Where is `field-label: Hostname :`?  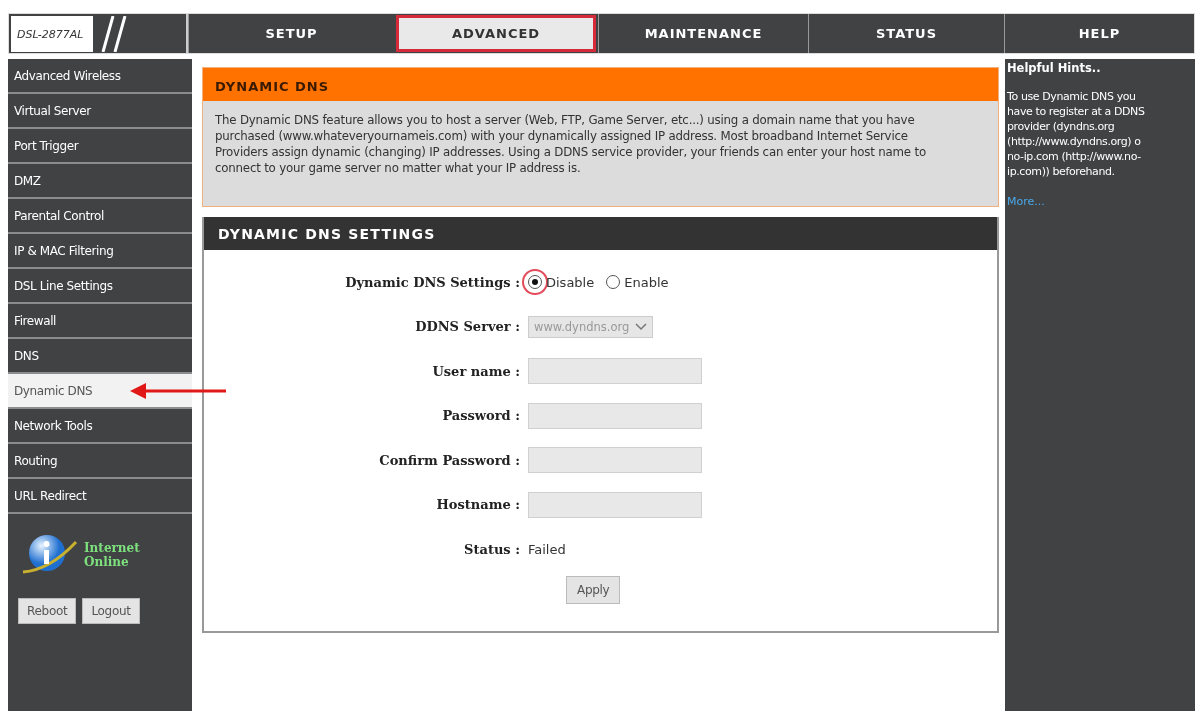
field-label: Hostname : is located at coordinates (478, 505).